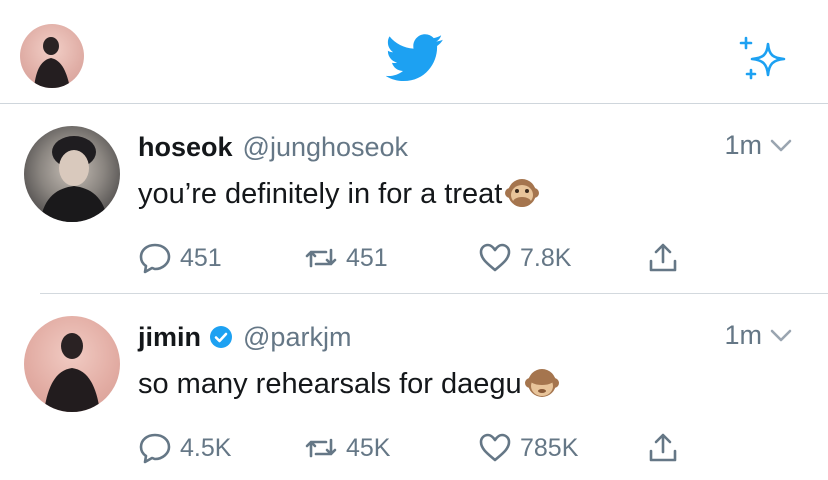 This screenshot has width=828, height=480. I want to click on tweet-text: you’re definitely in for a treat, so click(339, 194).